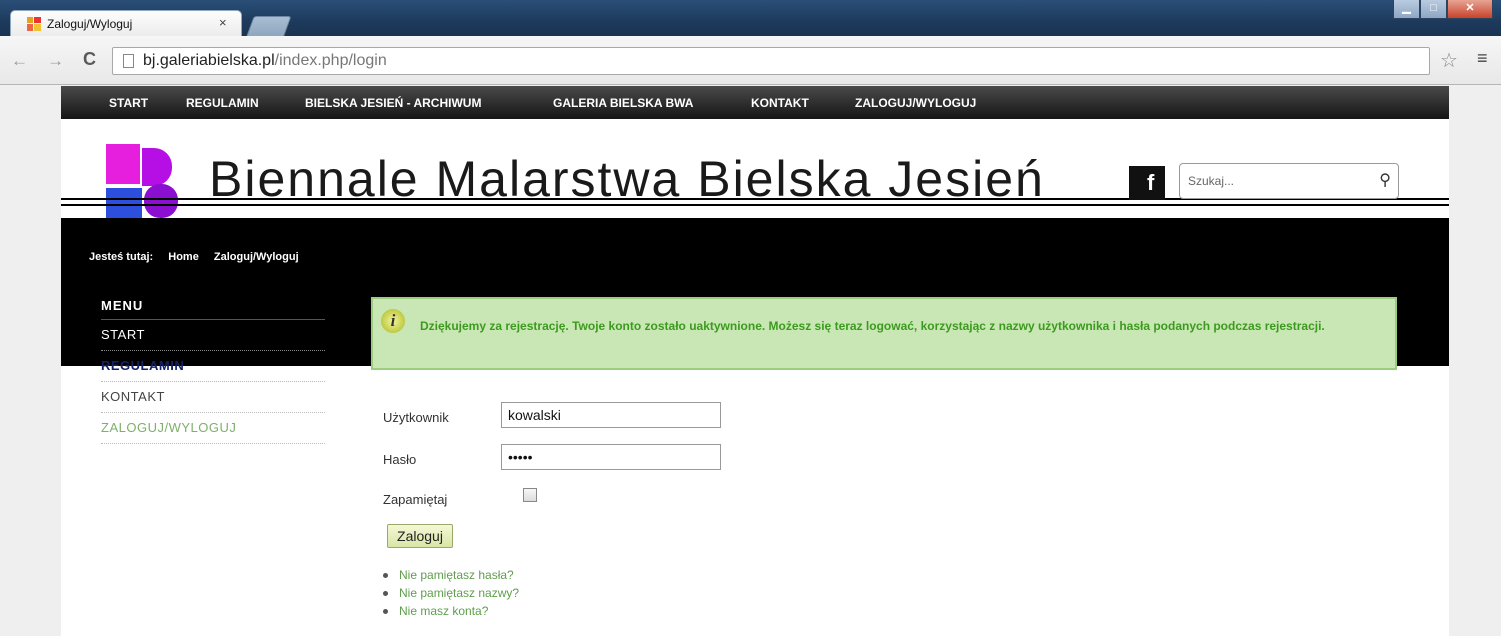 This screenshot has width=1501, height=636. I want to click on url-path: /index.php/login, so click(330, 60).